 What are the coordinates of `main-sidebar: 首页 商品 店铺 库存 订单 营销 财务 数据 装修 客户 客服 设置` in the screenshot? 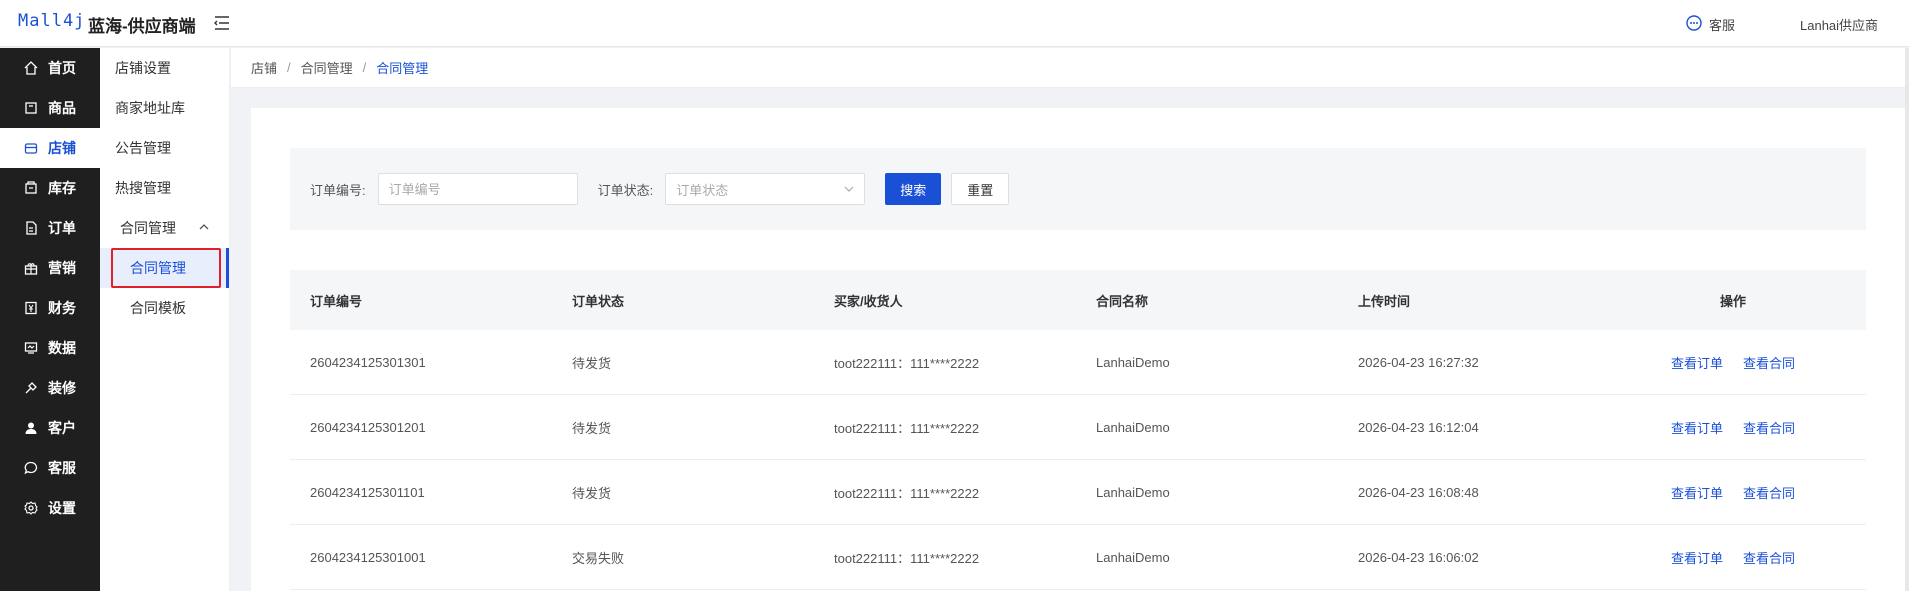 It's located at (50, 319).